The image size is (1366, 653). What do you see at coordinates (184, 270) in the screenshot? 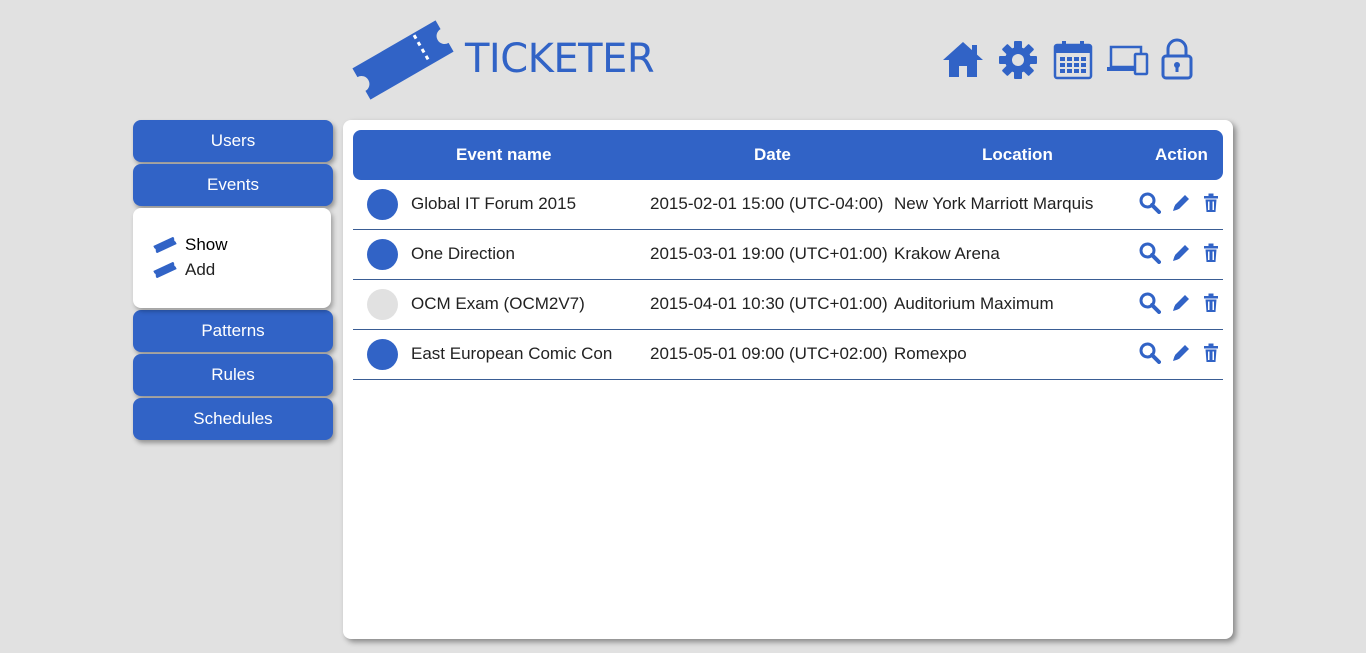
I see `submenu-item-add: Add` at bounding box center [184, 270].